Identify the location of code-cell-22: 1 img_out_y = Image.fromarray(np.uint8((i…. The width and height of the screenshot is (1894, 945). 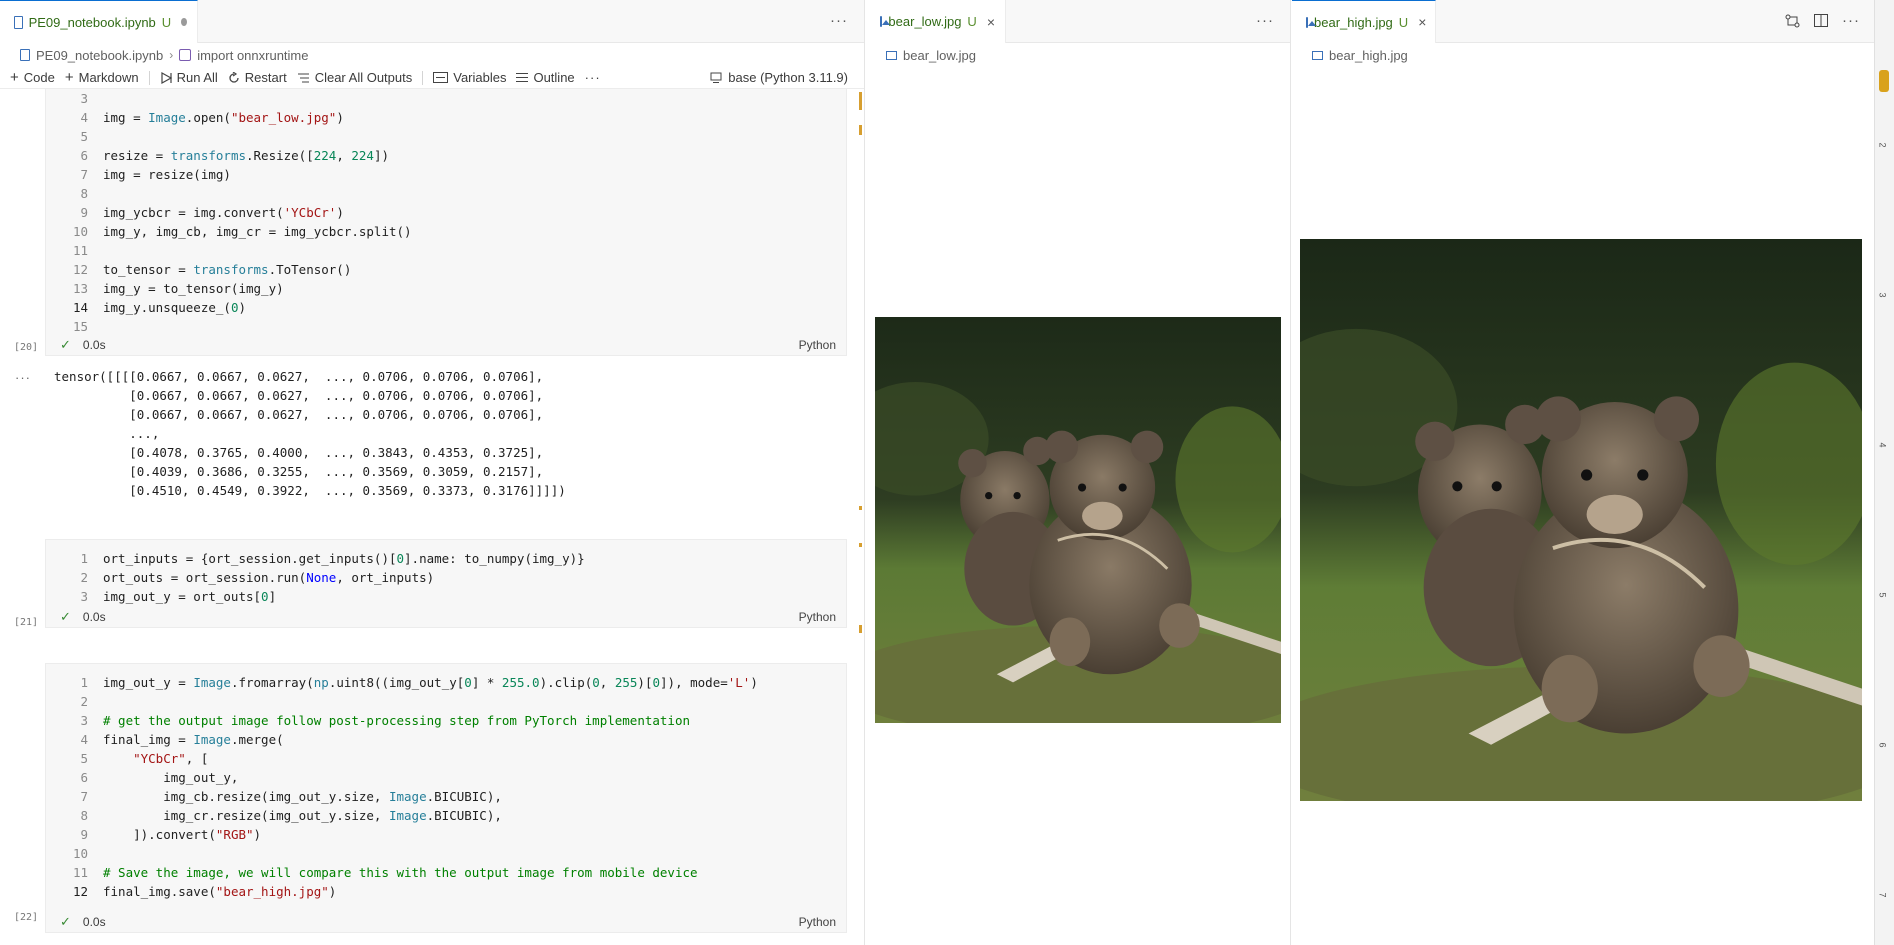
(446, 798).